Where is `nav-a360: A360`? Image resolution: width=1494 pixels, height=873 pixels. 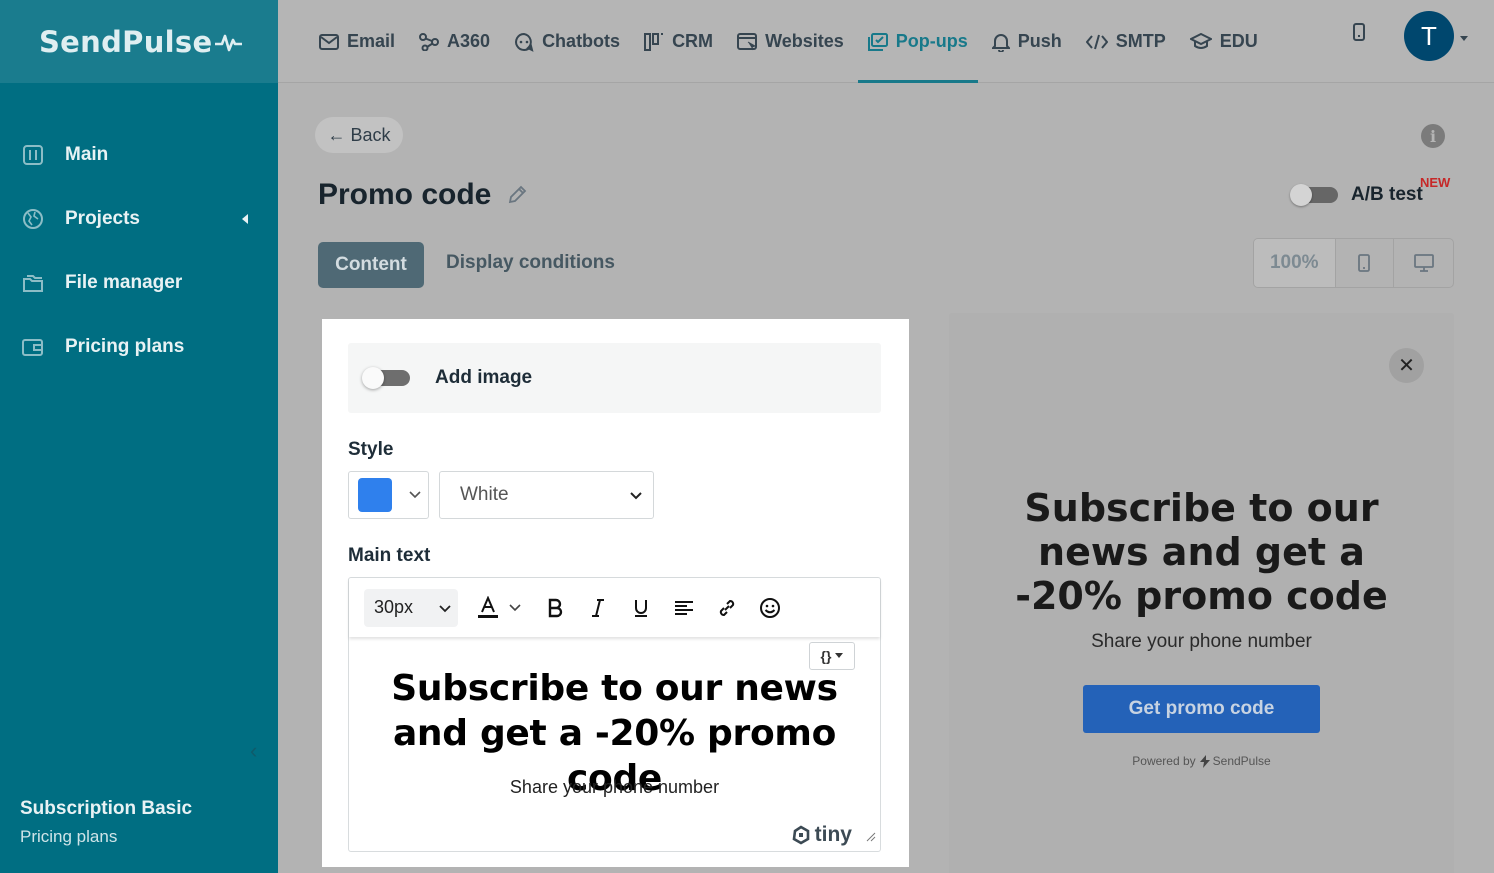
nav-a360: A360 is located at coordinates (454, 41).